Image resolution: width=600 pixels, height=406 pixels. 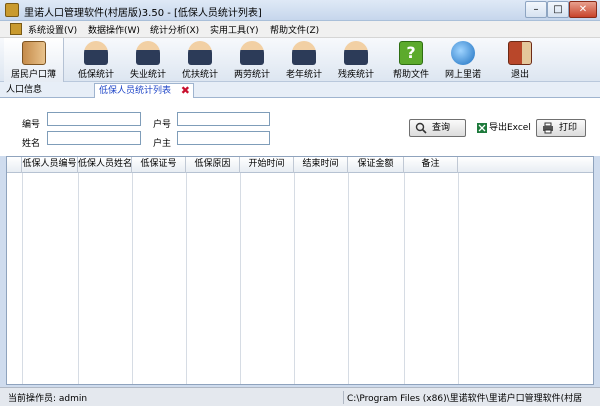 What do you see at coordinates (33, 53) in the screenshot?
I see `book-icon` at bounding box center [33, 53].